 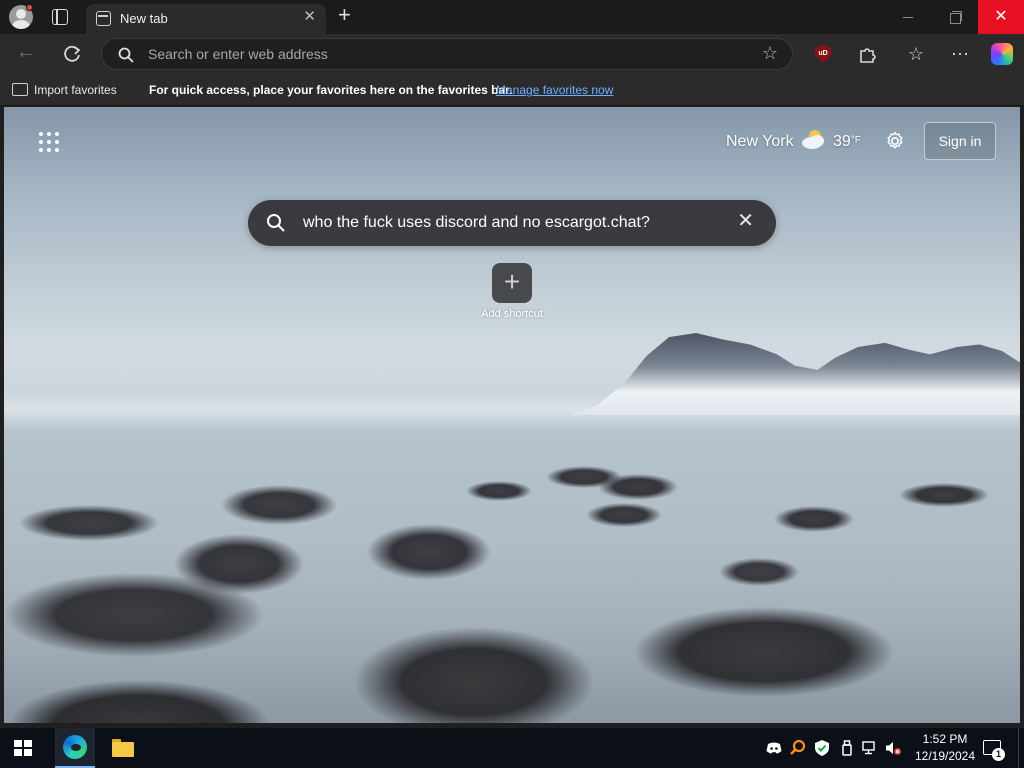 I want to click on gear-icon, so click(x=895, y=141).